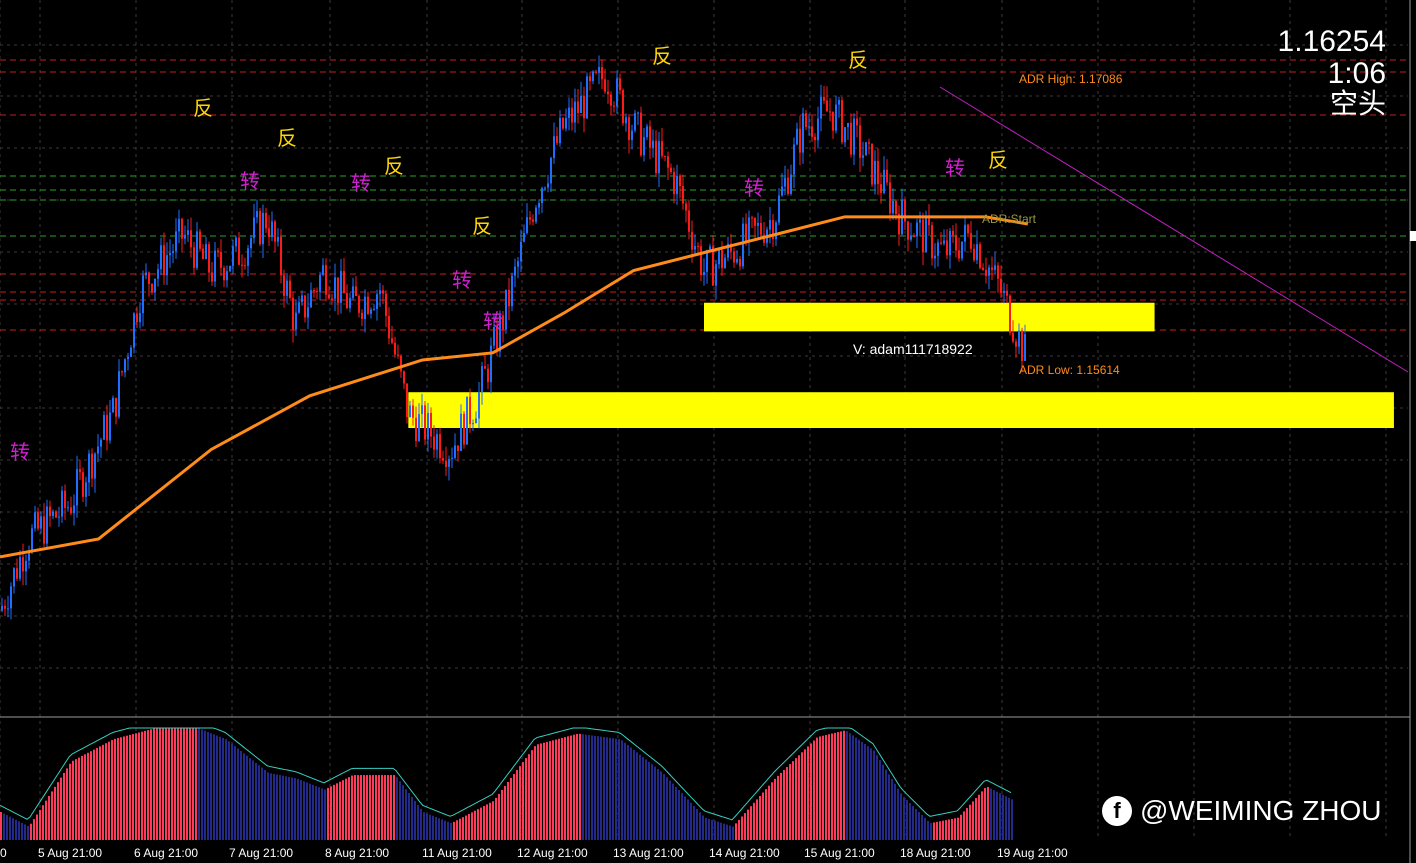 The height and width of the screenshot is (863, 1416). I want to click on signal-marker: 转, so click(754, 188).